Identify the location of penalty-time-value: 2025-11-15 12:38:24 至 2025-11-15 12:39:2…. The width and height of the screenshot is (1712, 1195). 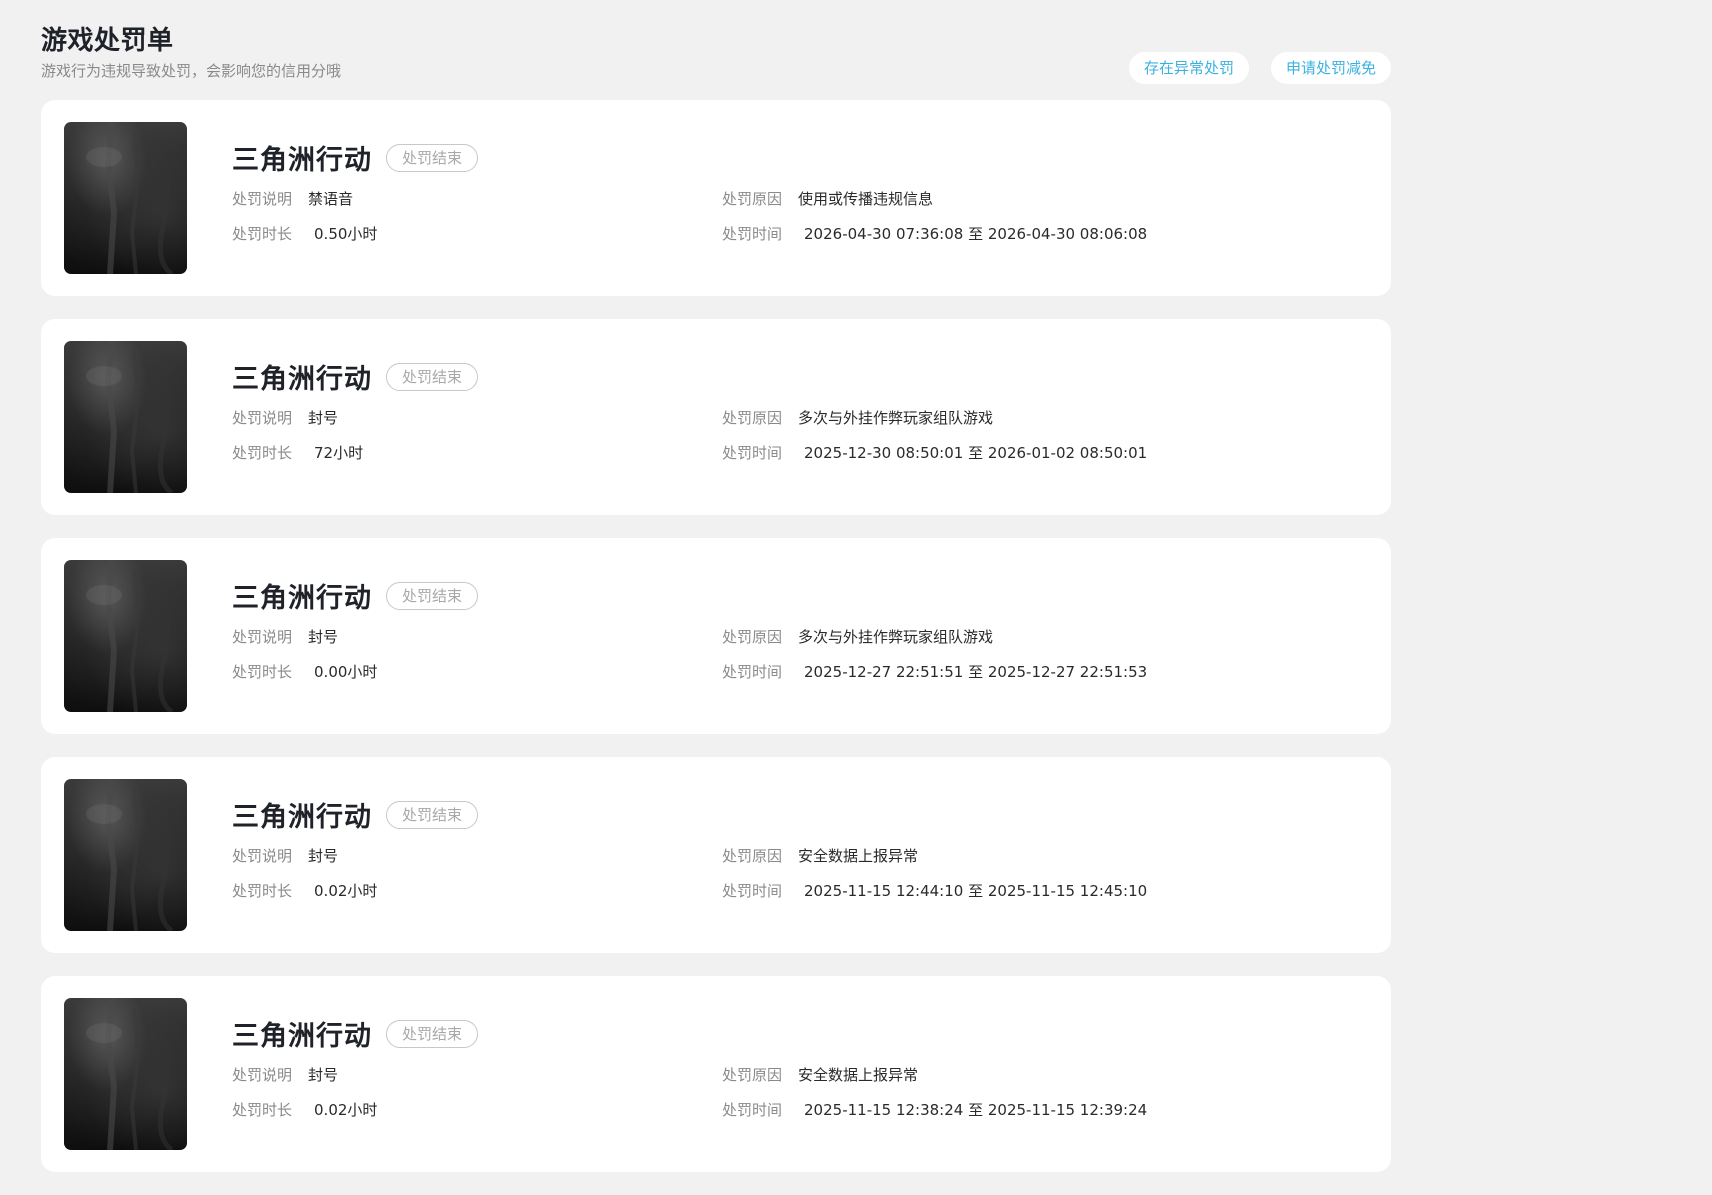
(976, 1110).